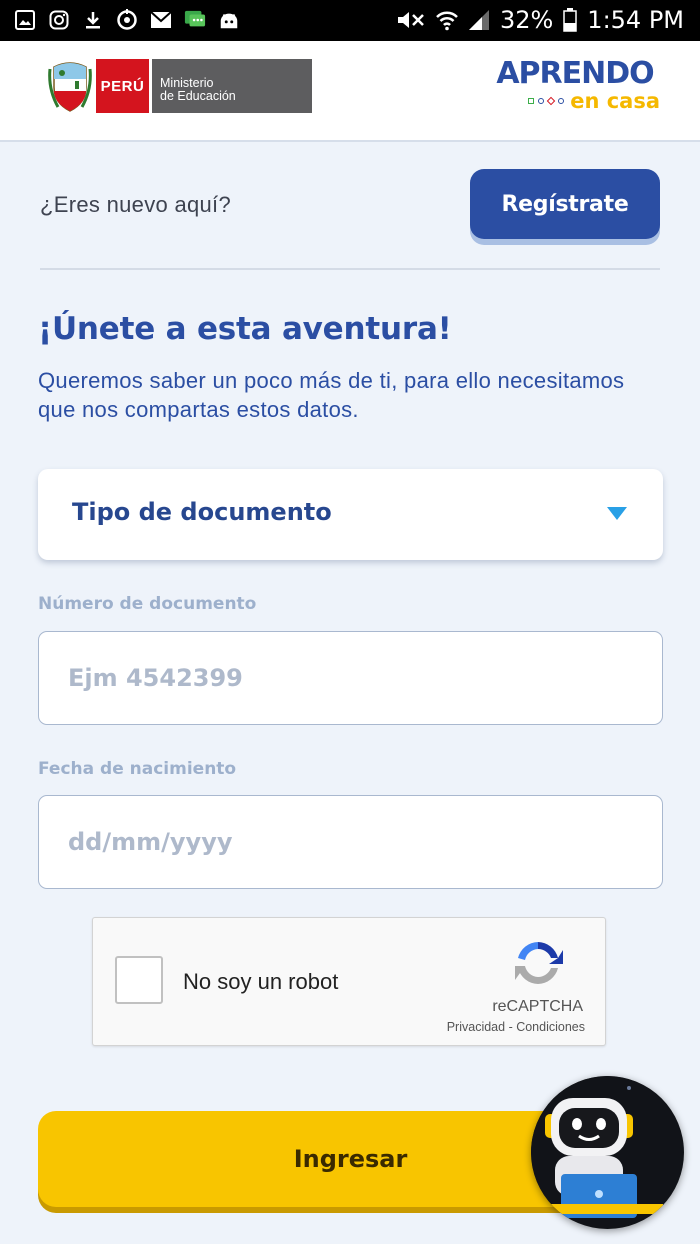  What do you see at coordinates (350, 678) in the screenshot?
I see `document-number-input` at bounding box center [350, 678].